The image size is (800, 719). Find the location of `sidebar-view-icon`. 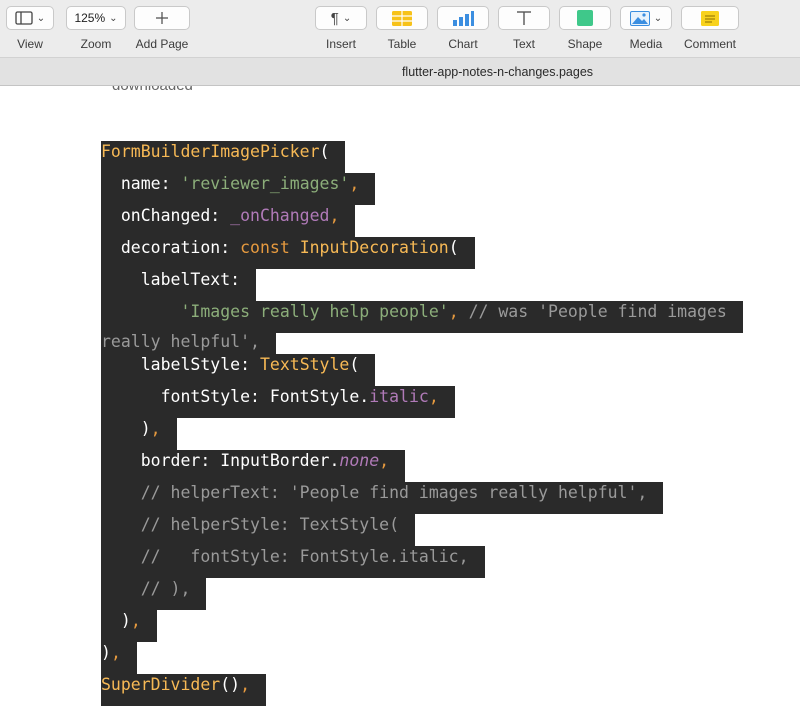

sidebar-view-icon is located at coordinates (24, 18).